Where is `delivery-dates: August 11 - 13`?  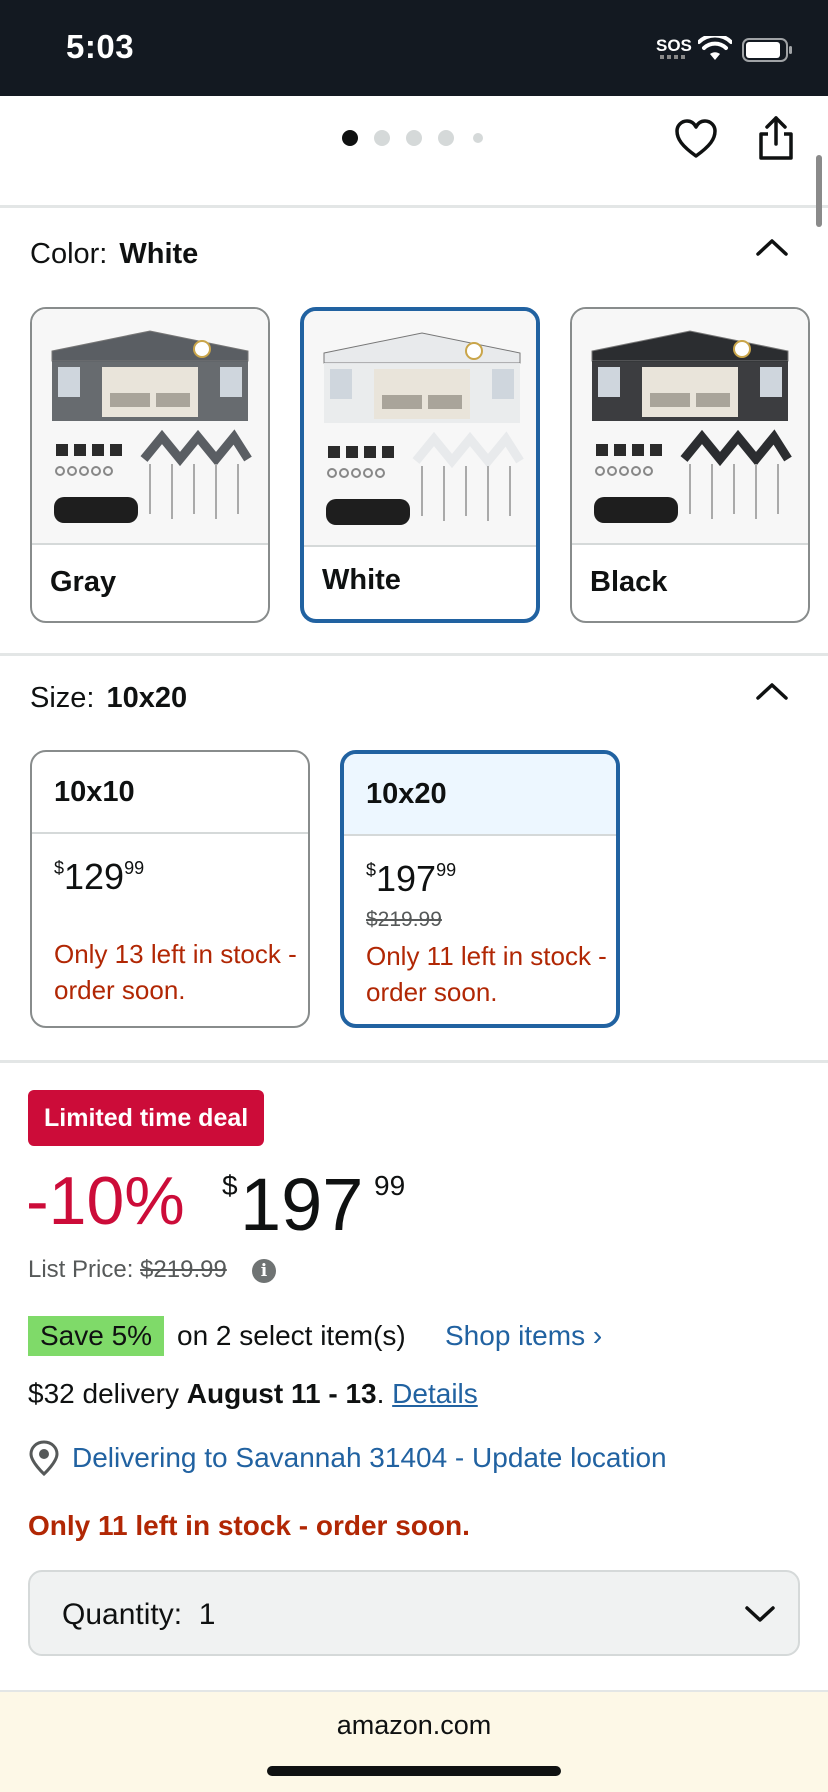
delivery-dates: August 11 - 13 is located at coordinates (281, 1393).